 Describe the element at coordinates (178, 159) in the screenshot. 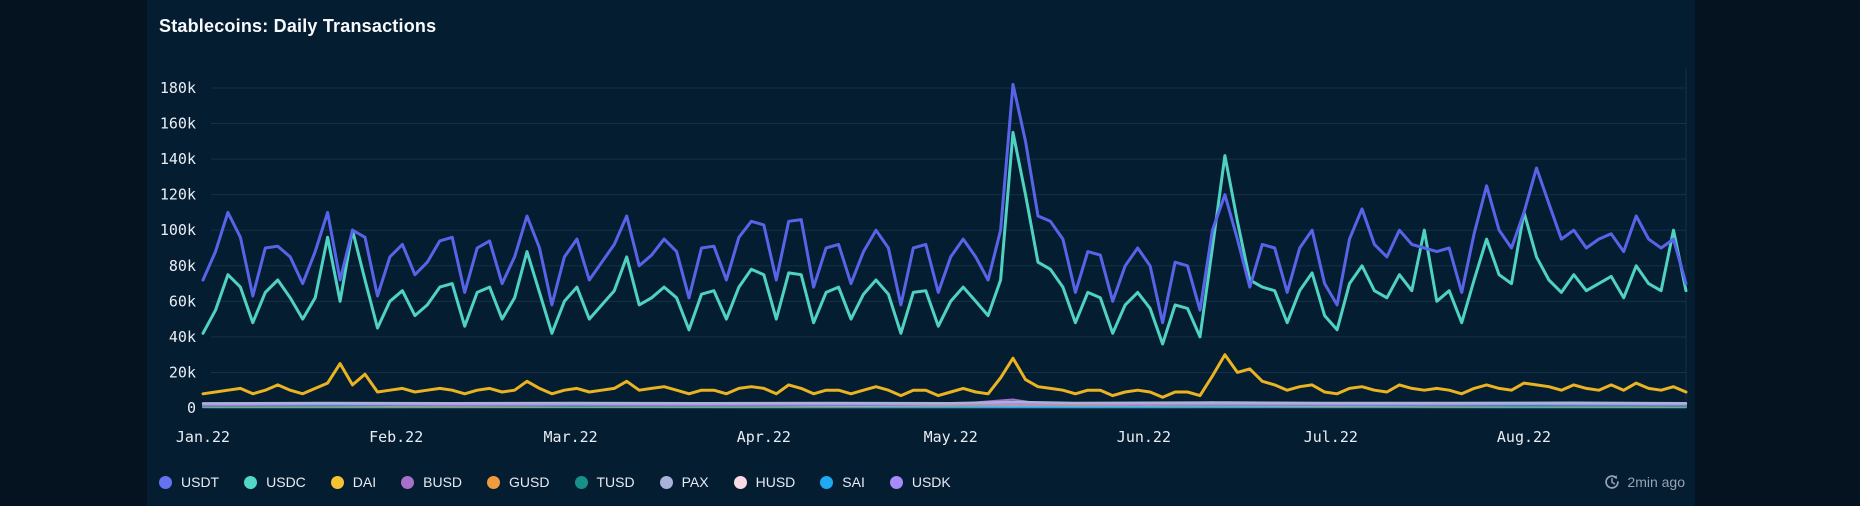

I see `y-axis-tick-label: 140k` at that location.